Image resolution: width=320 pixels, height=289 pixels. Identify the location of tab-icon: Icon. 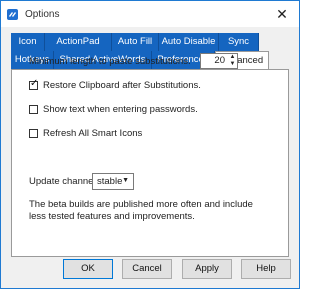
(28, 42).